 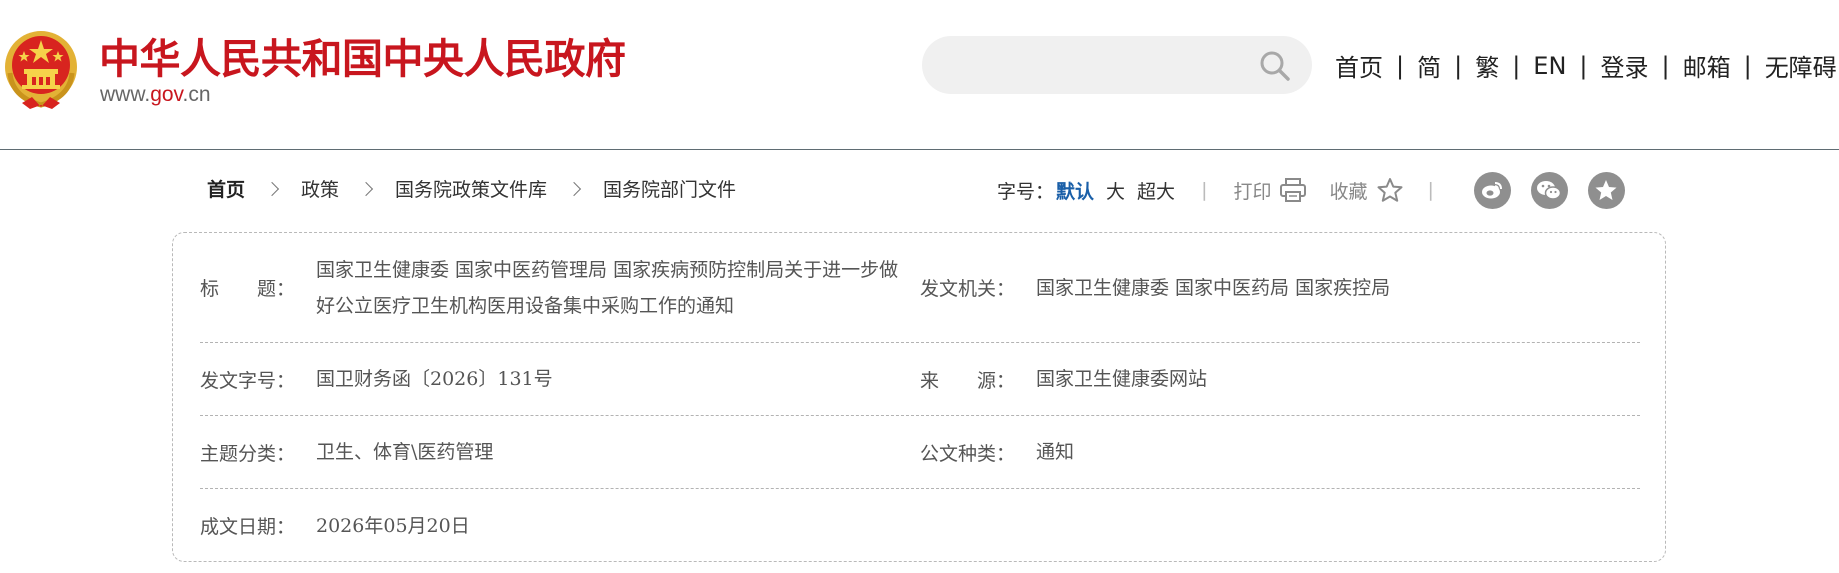 I want to click on share-weibo-button, so click(x=1492, y=190).